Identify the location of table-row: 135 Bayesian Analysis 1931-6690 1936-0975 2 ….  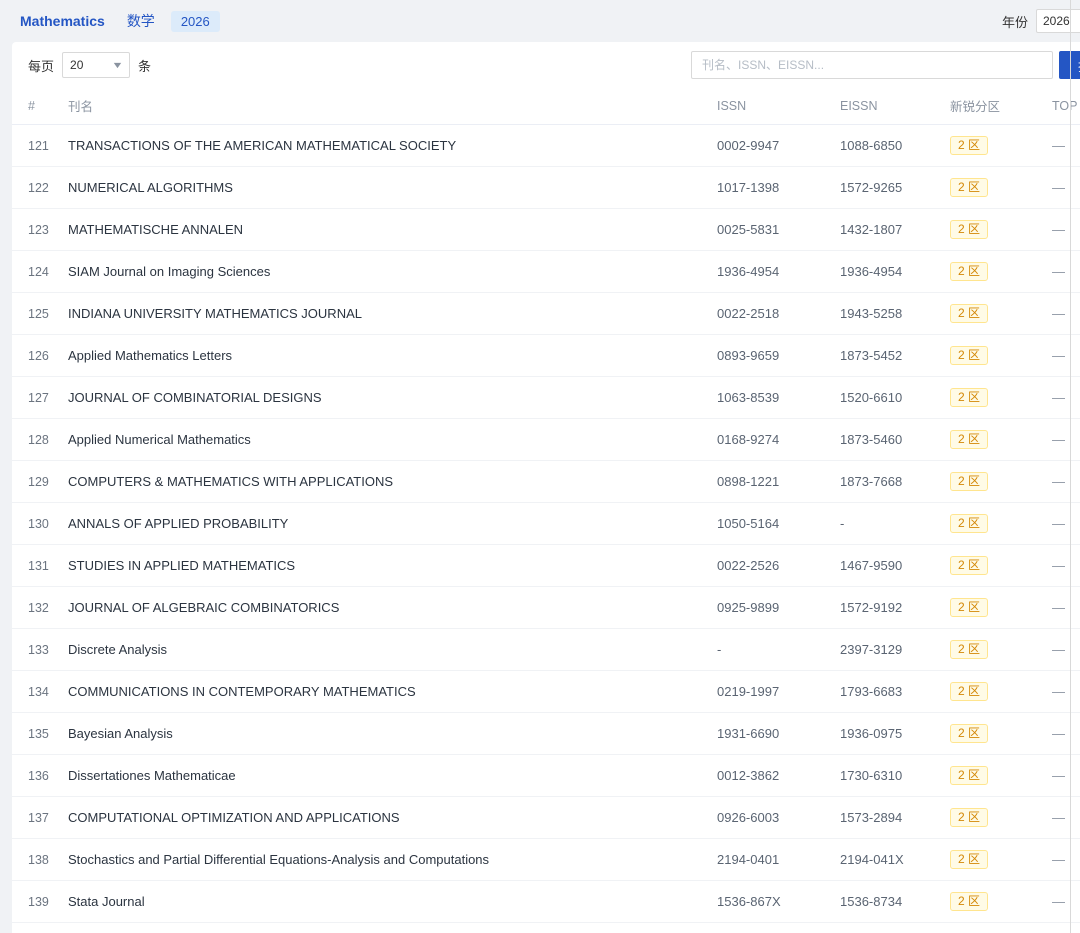
(546, 733).